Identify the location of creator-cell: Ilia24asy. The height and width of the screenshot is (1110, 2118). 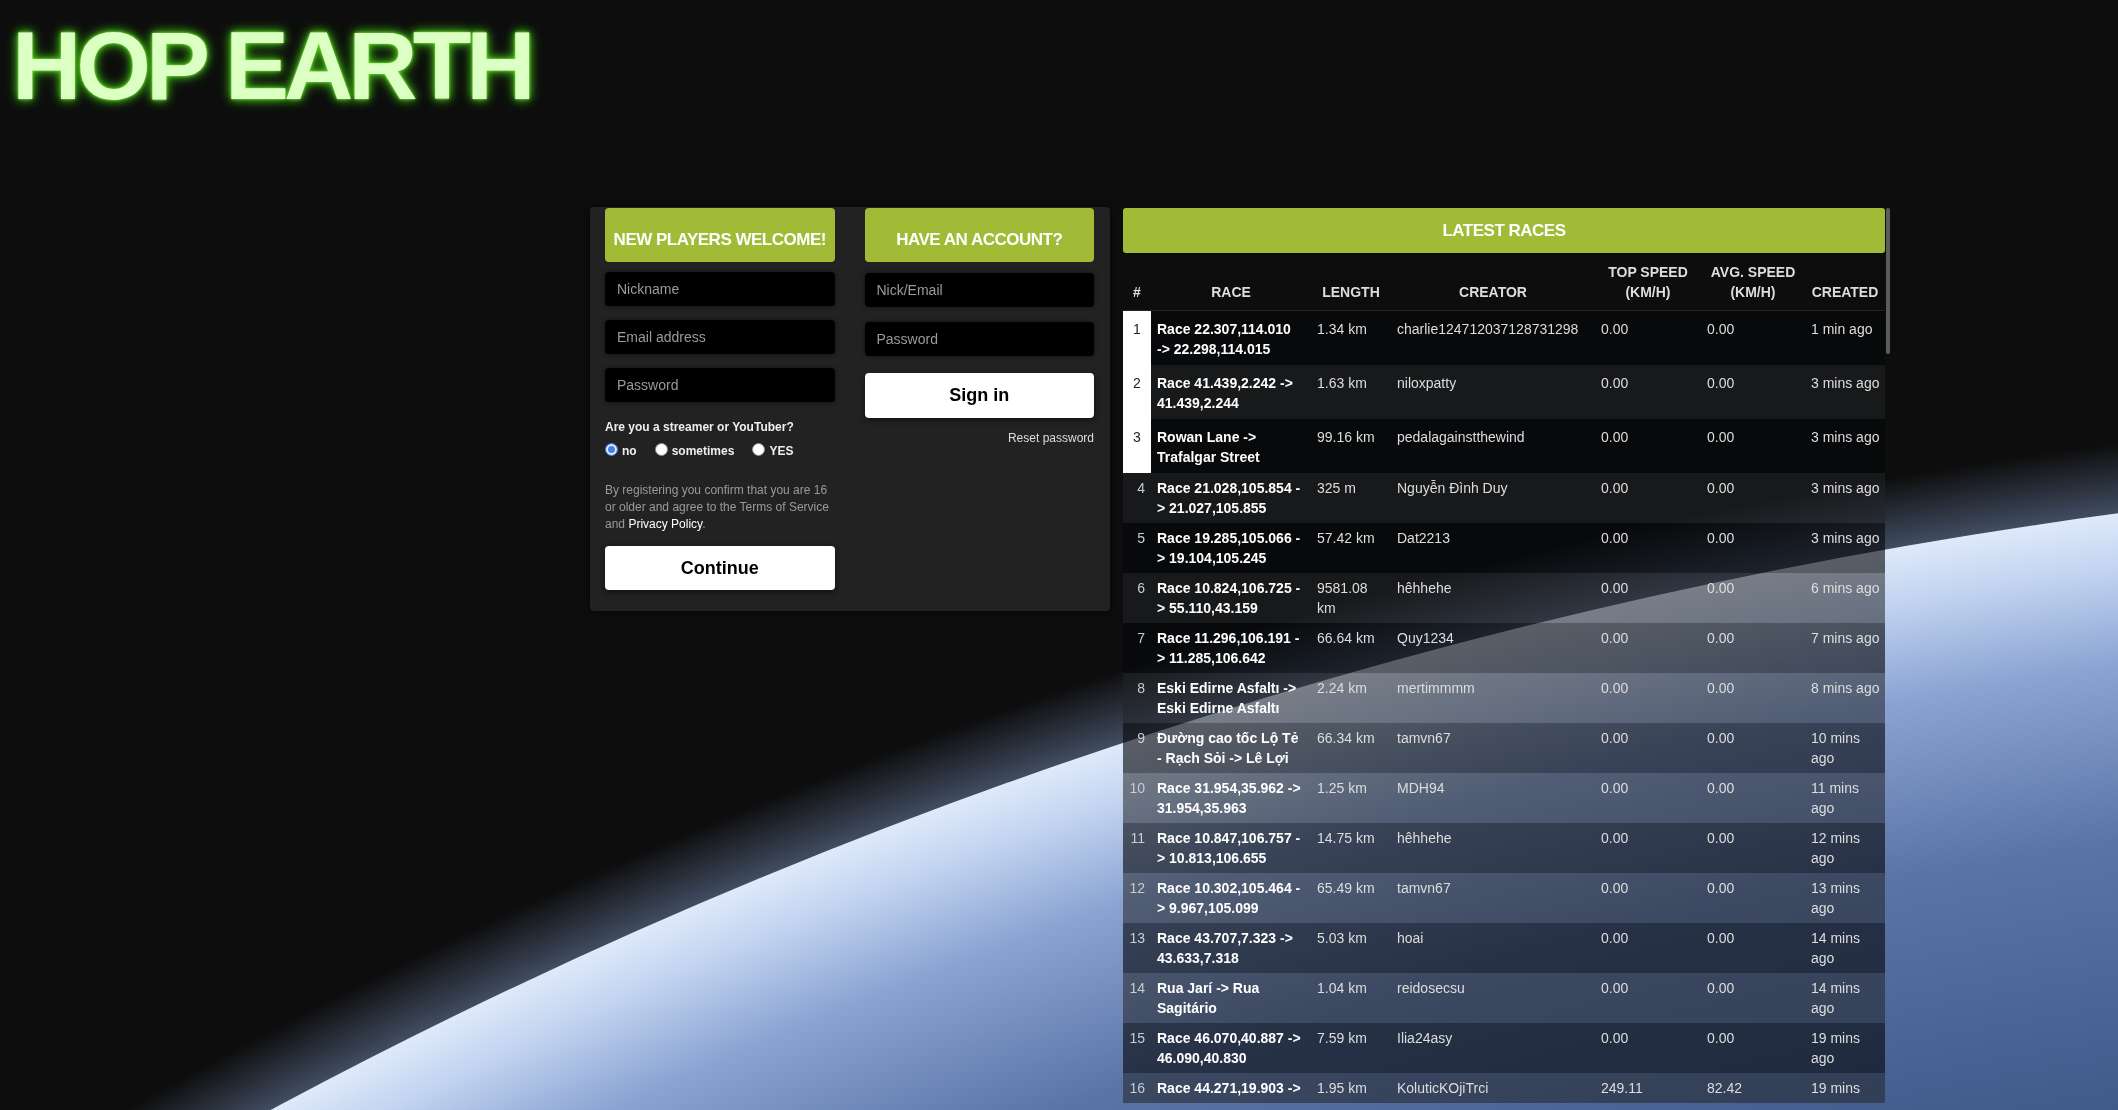
(1493, 1048).